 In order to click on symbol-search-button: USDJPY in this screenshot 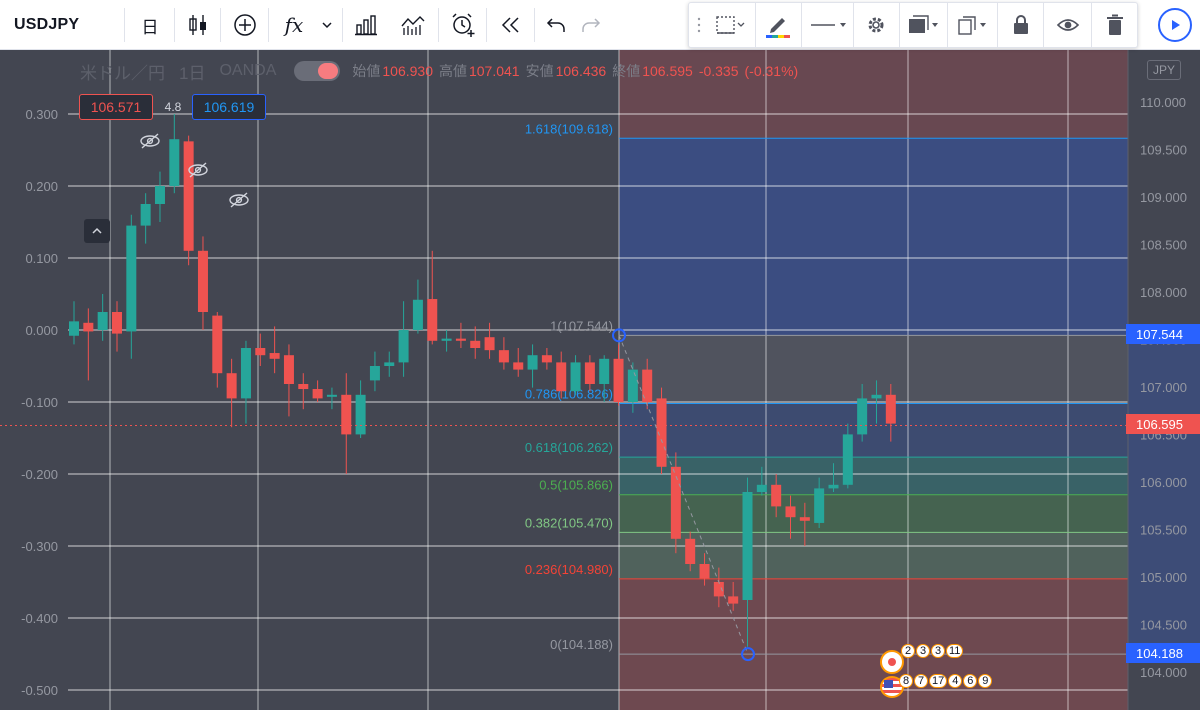, I will do `click(64, 25)`.